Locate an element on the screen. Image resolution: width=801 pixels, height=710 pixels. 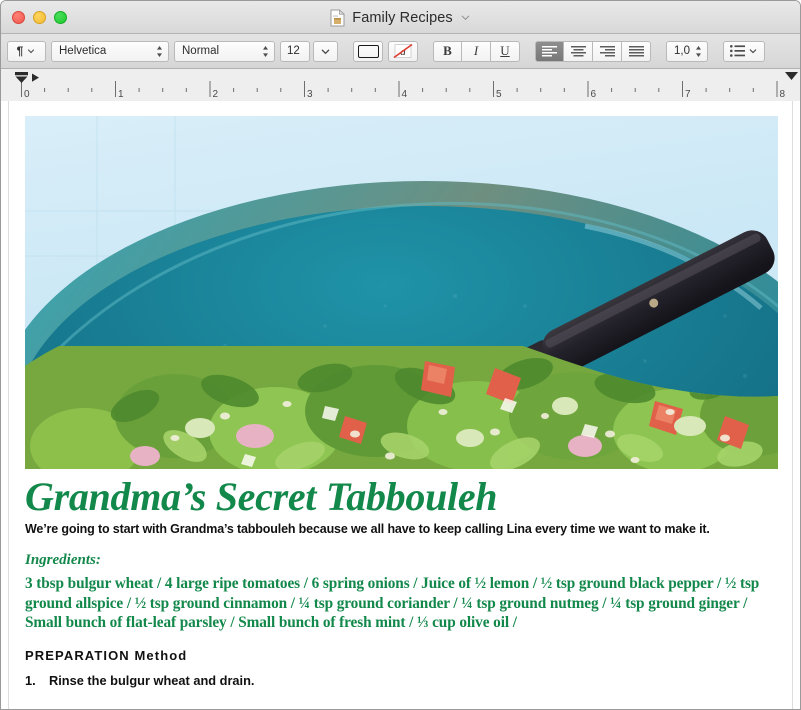
bullet-list-icon is located at coordinates (737, 51).